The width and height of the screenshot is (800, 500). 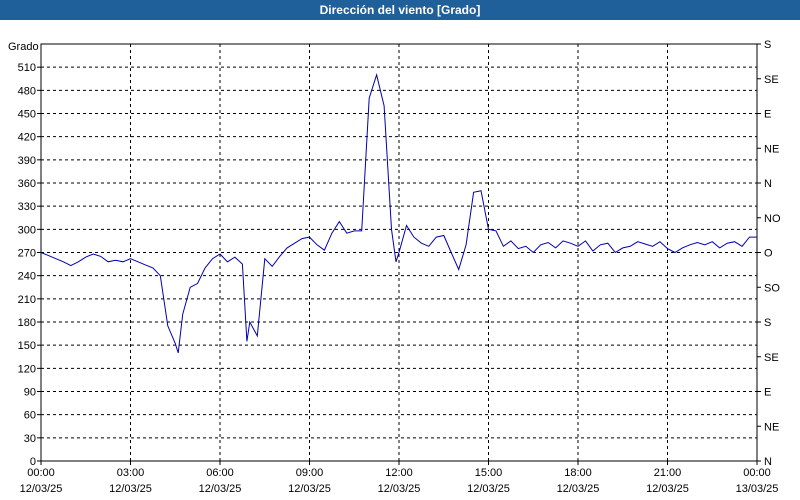 What do you see at coordinates (27, 161) in the screenshot?
I see `y-tick-label: 390` at bounding box center [27, 161].